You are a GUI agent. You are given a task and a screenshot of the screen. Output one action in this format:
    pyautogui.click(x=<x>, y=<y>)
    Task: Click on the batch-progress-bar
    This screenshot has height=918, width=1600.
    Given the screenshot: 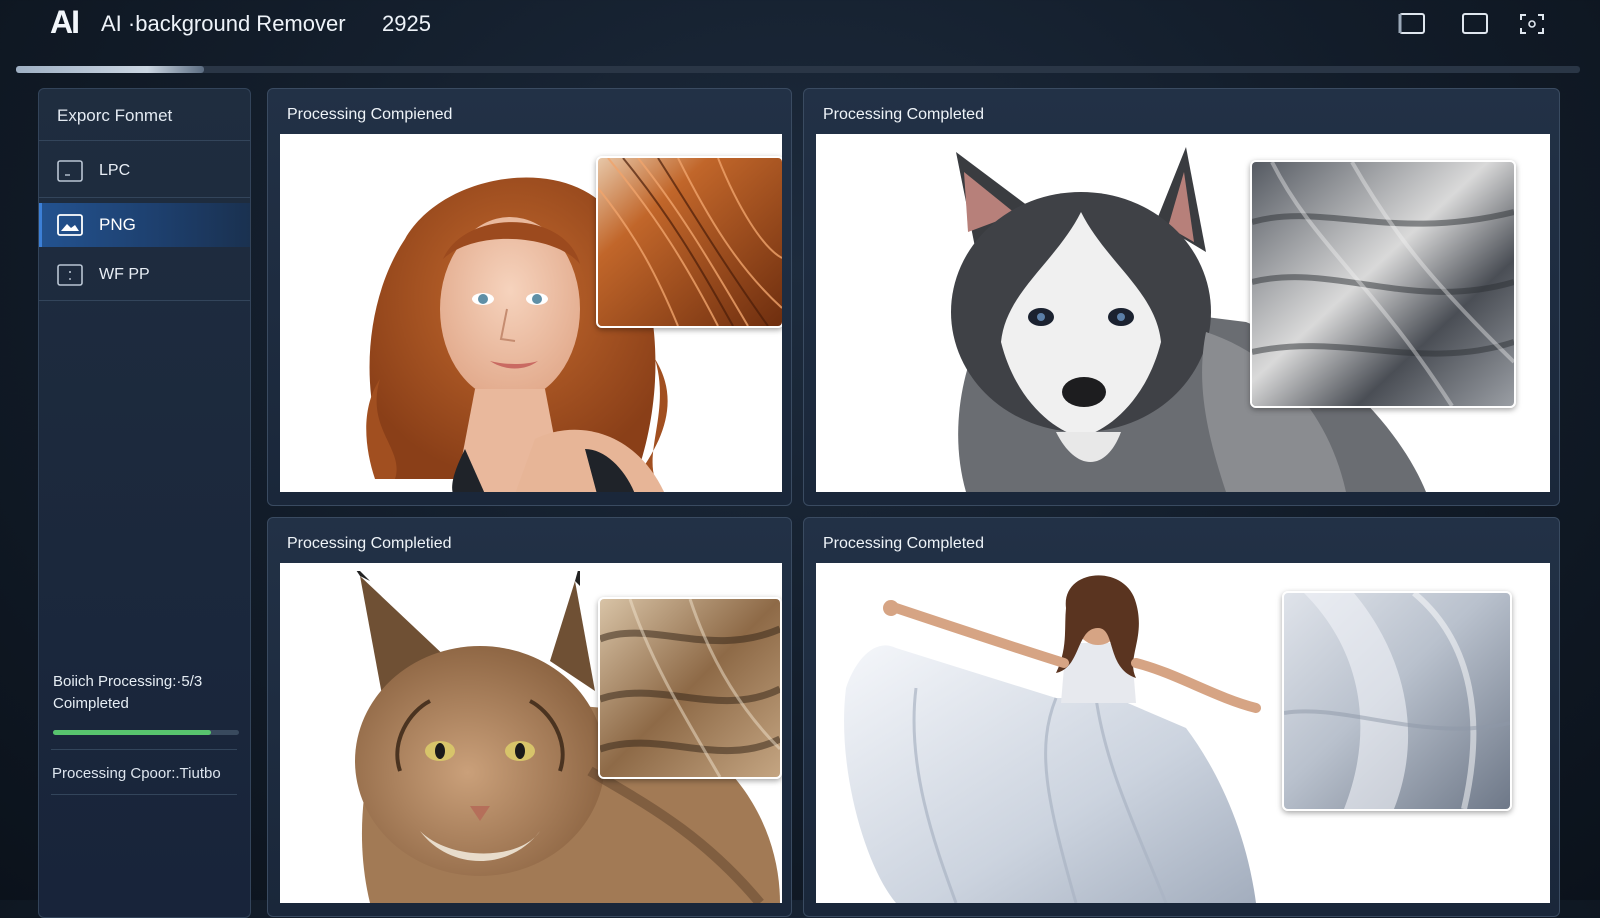 What is the action you would take?
    pyautogui.click(x=146, y=732)
    